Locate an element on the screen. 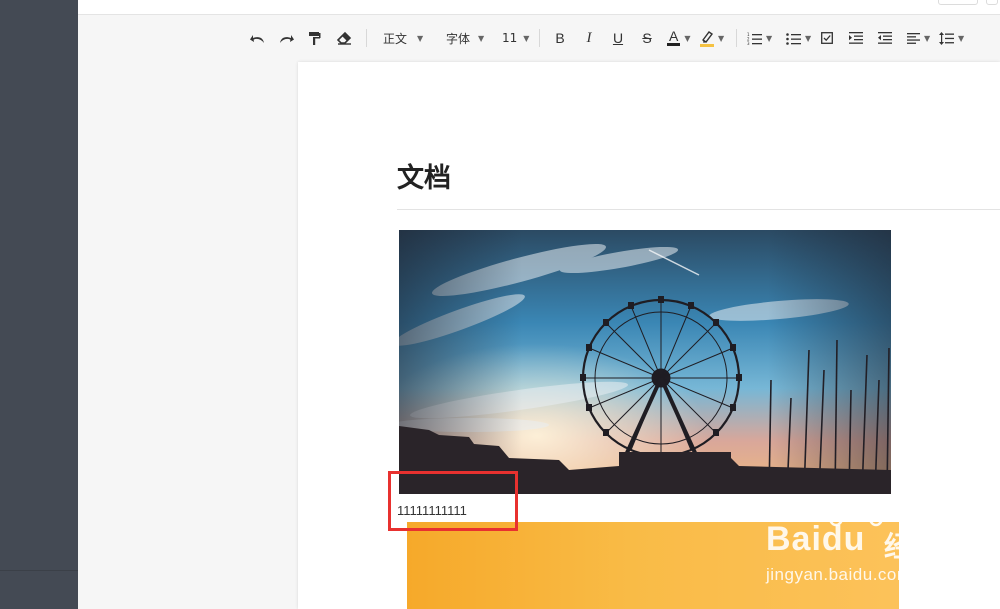 The width and height of the screenshot is (1000, 609). checklist-button is located at coordinates (827, 38).